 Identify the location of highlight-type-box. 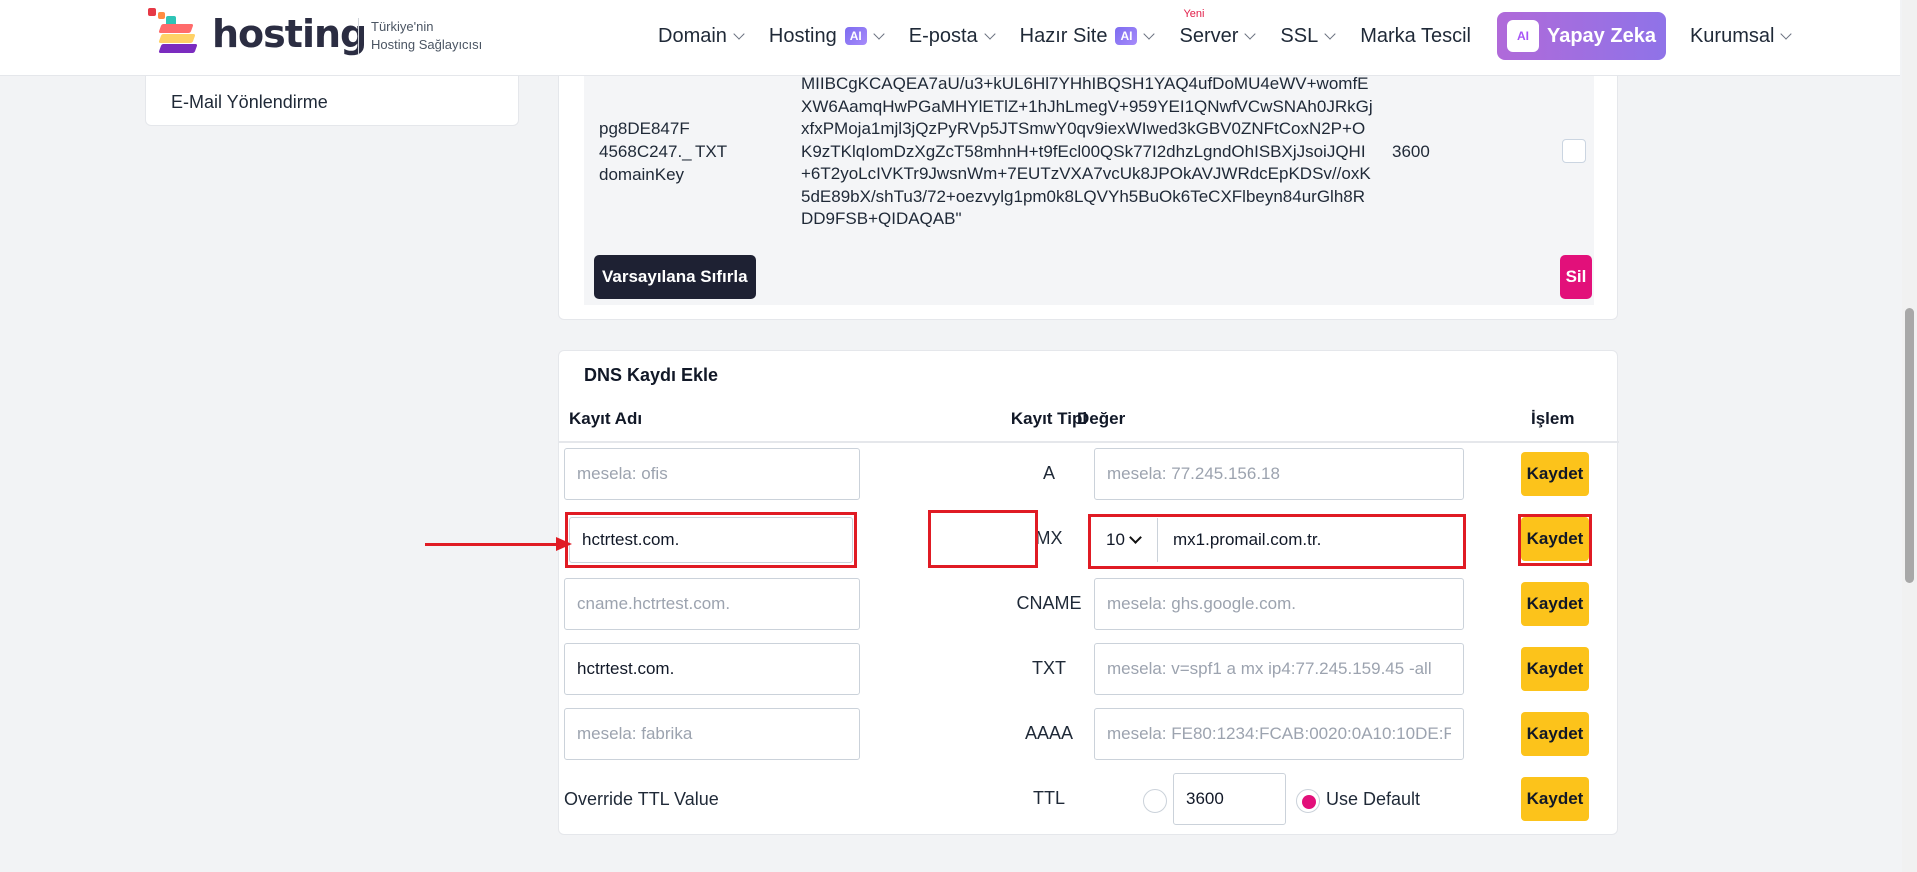
(983, 539).